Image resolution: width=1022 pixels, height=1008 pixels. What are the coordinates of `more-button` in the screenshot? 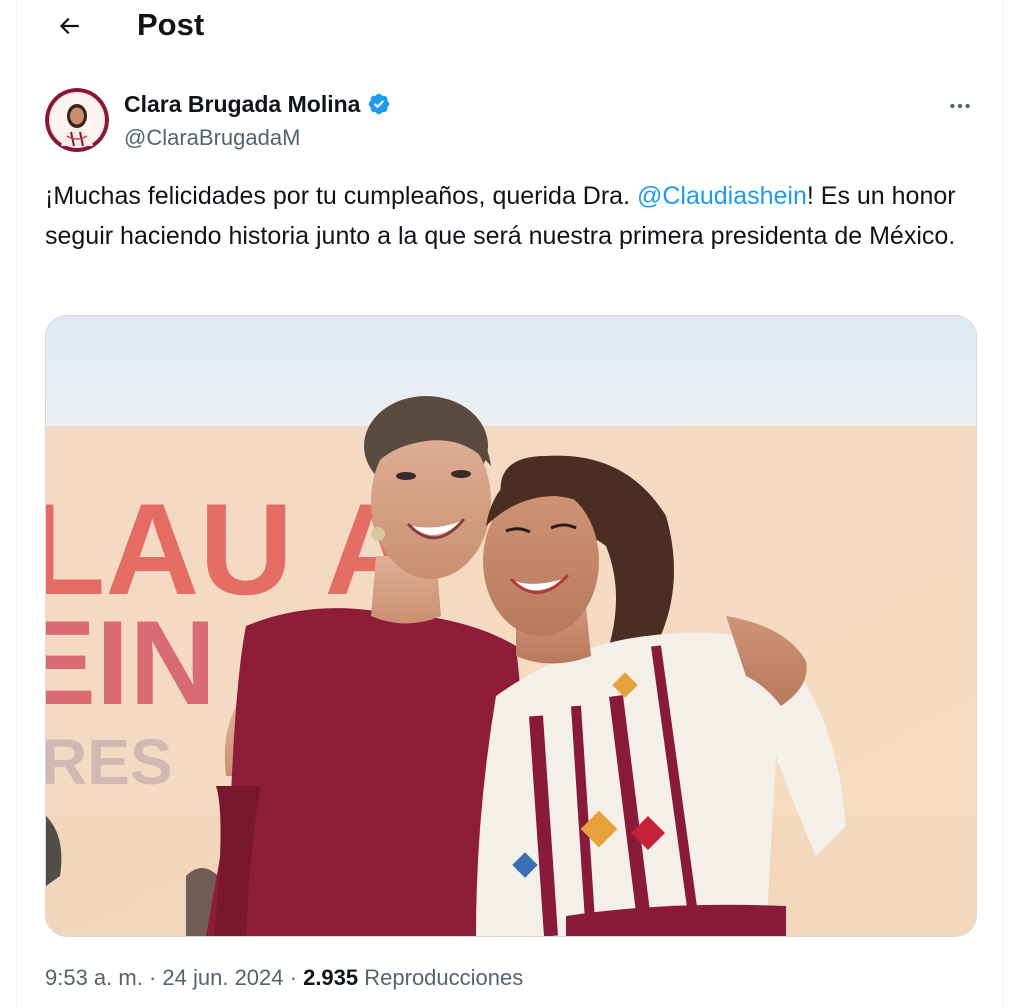 It's located at (960, 106).